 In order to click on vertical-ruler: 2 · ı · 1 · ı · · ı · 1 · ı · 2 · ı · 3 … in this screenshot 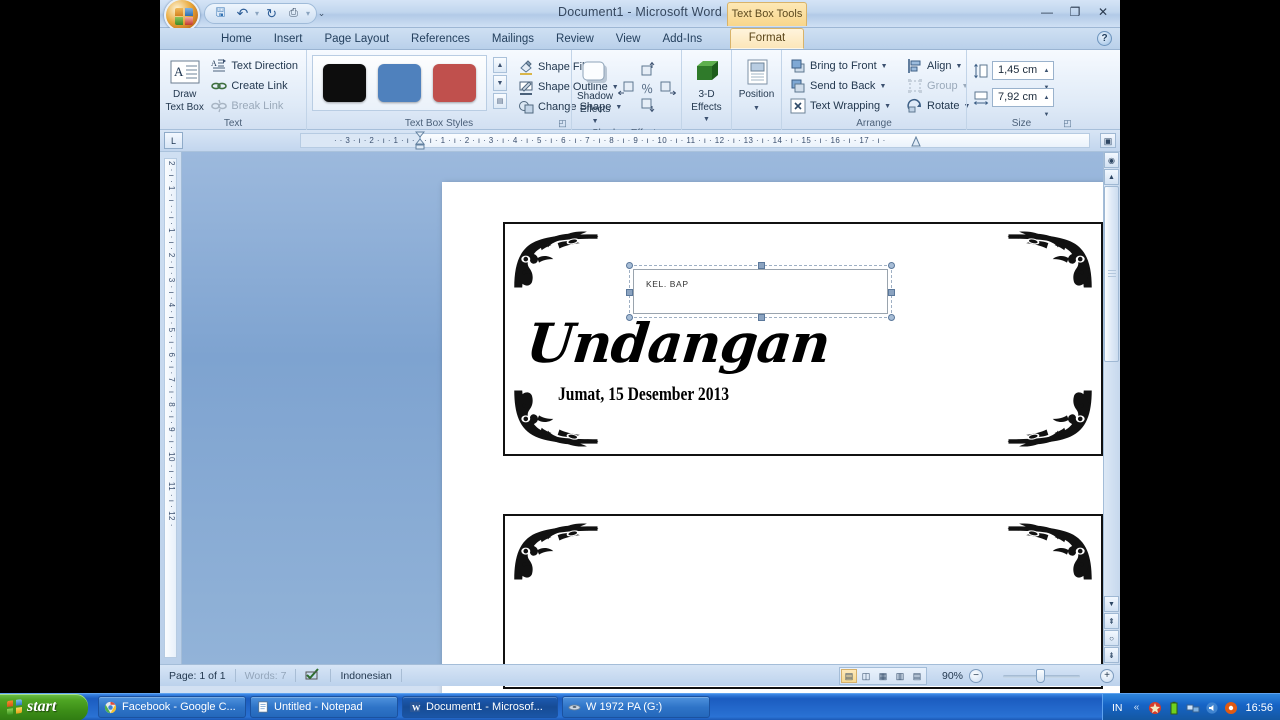, I will do `click(171, 408)`.